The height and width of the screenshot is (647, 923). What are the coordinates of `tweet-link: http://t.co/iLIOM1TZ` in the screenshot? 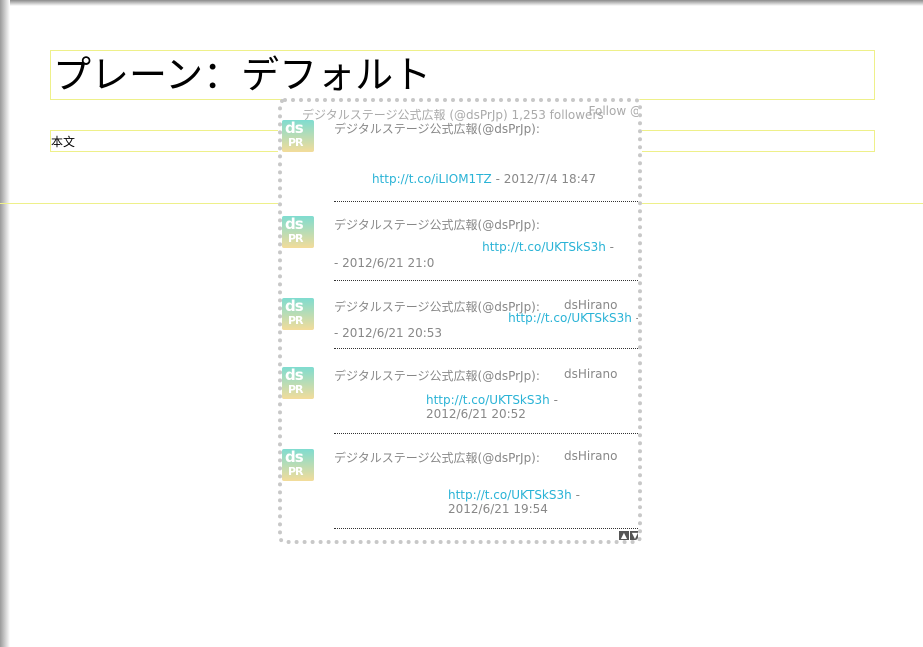 It's located at (432, 179).